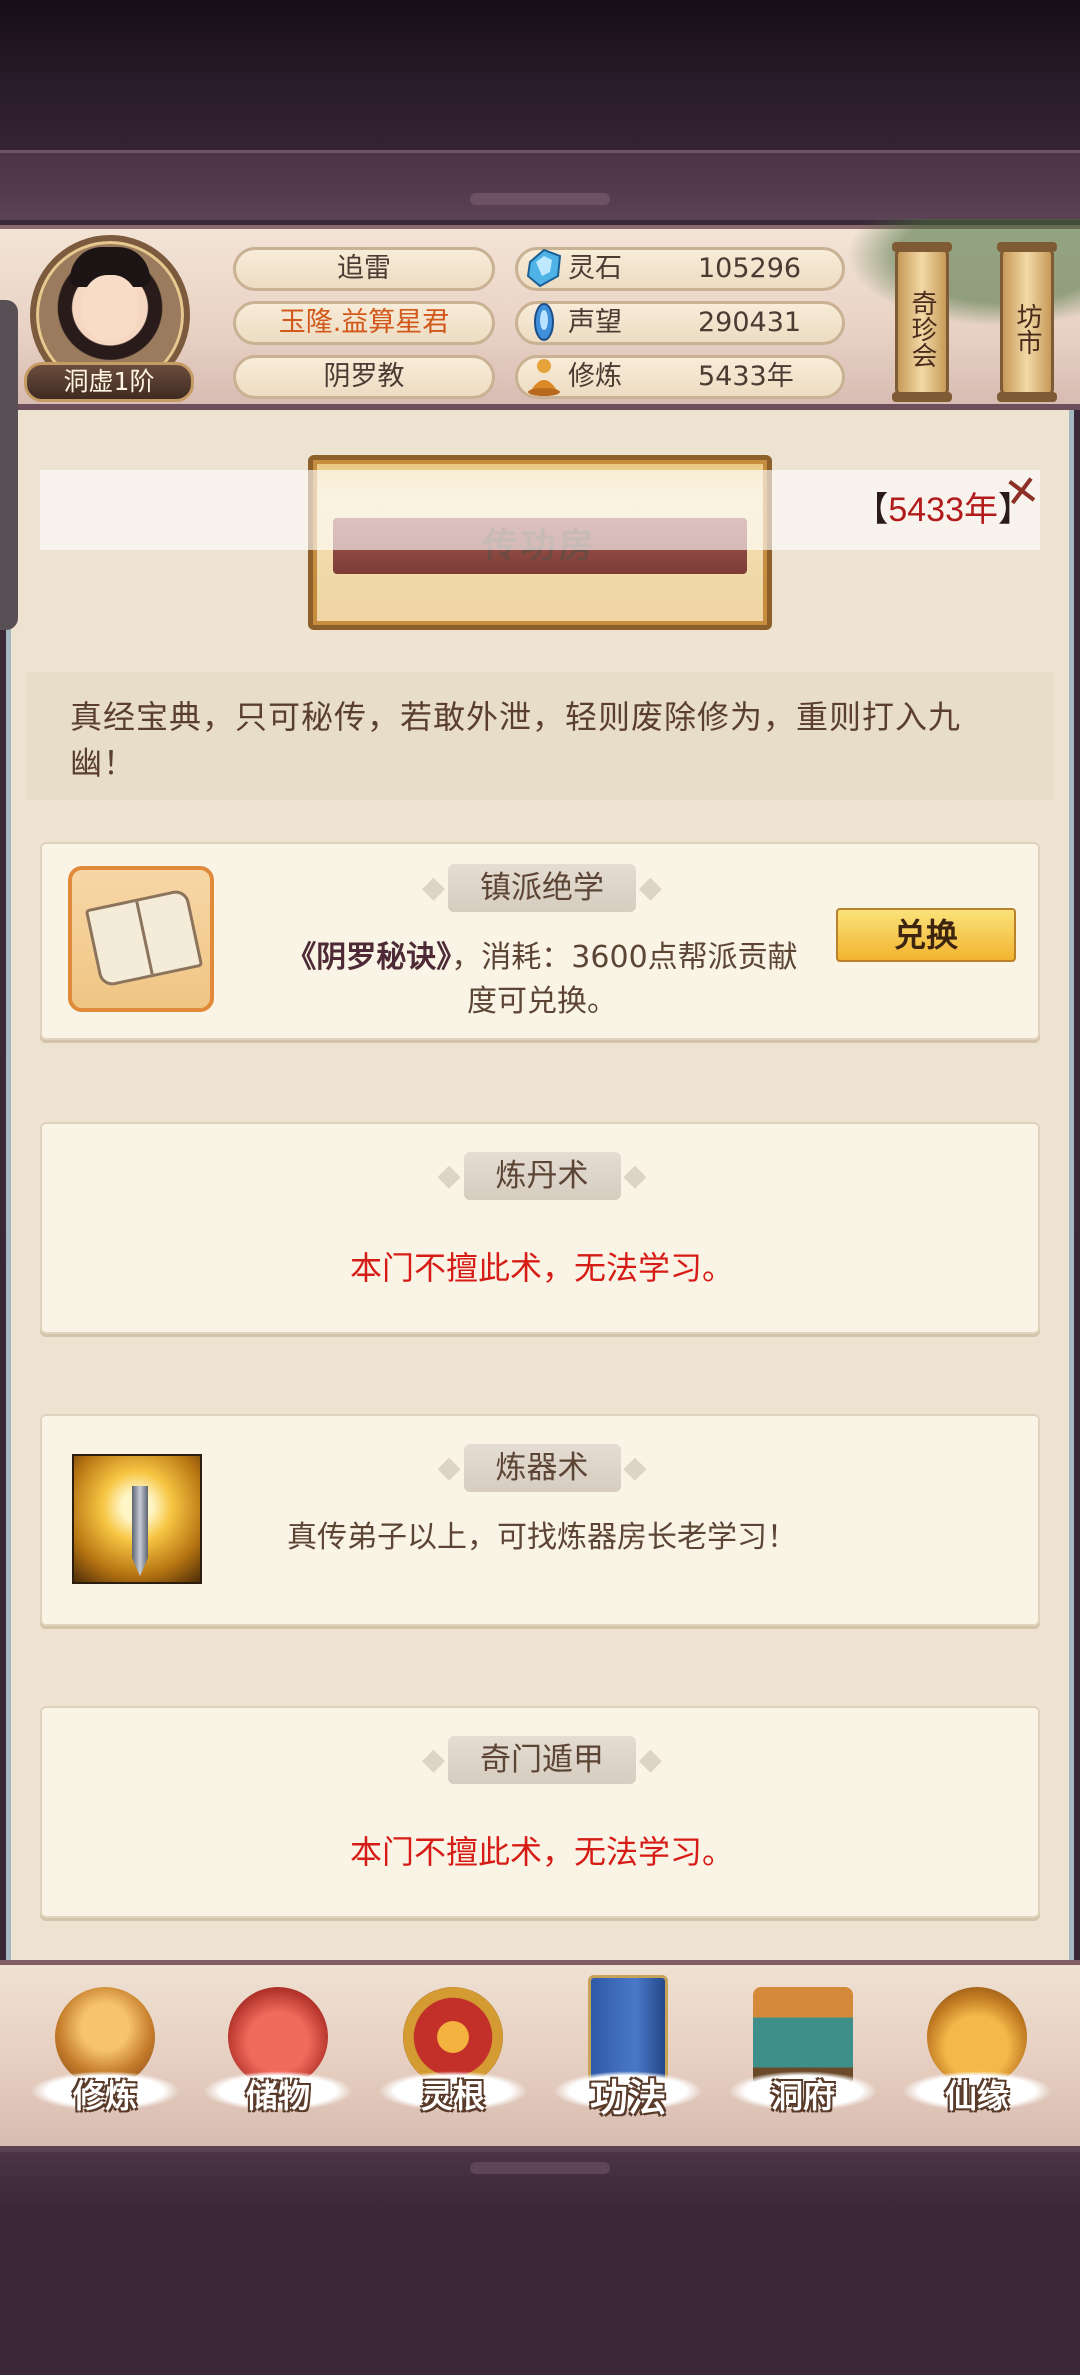  Describe the element at coordinates (540, 1228) in the screenshot. I see `technique-card-alchemy: 炼丹术 本门不擅此术，无法学习。` at that location.